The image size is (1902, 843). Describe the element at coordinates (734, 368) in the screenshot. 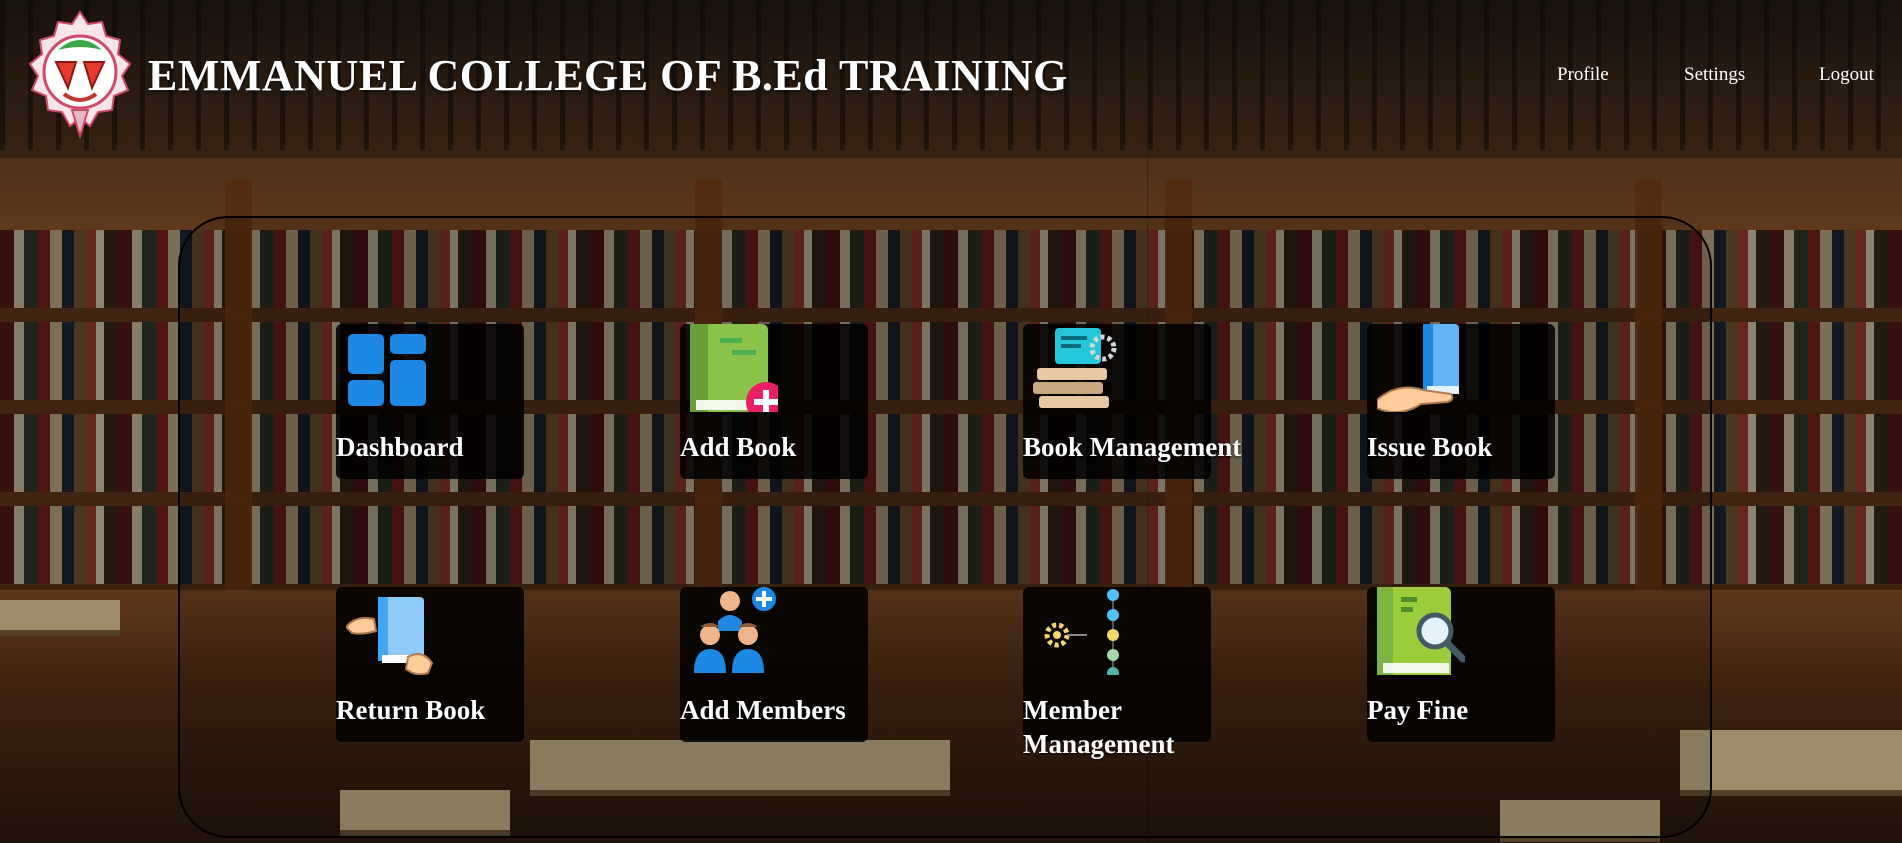

I see `add-book-icon` at that location.